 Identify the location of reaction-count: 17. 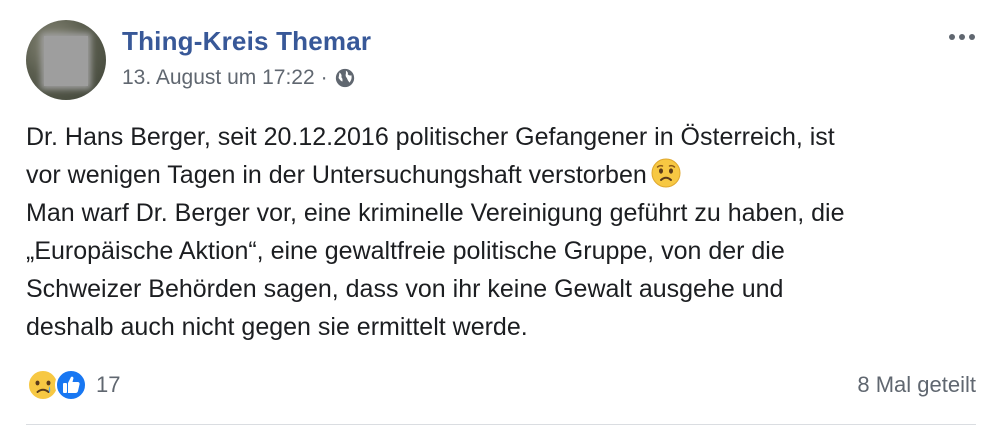
(108, 385).